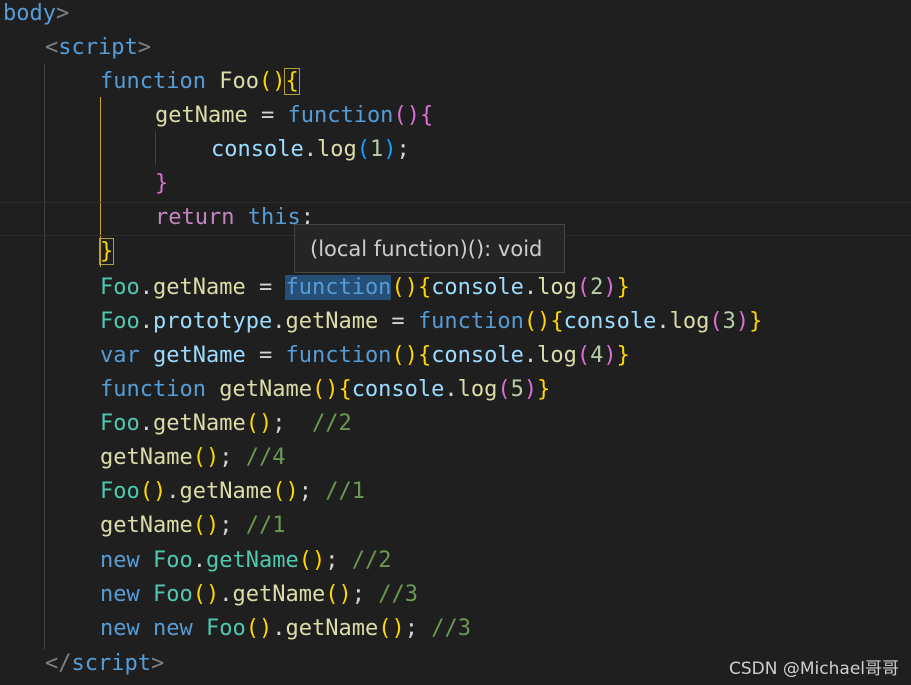  I want to click on number: 4, so click(597, 355).